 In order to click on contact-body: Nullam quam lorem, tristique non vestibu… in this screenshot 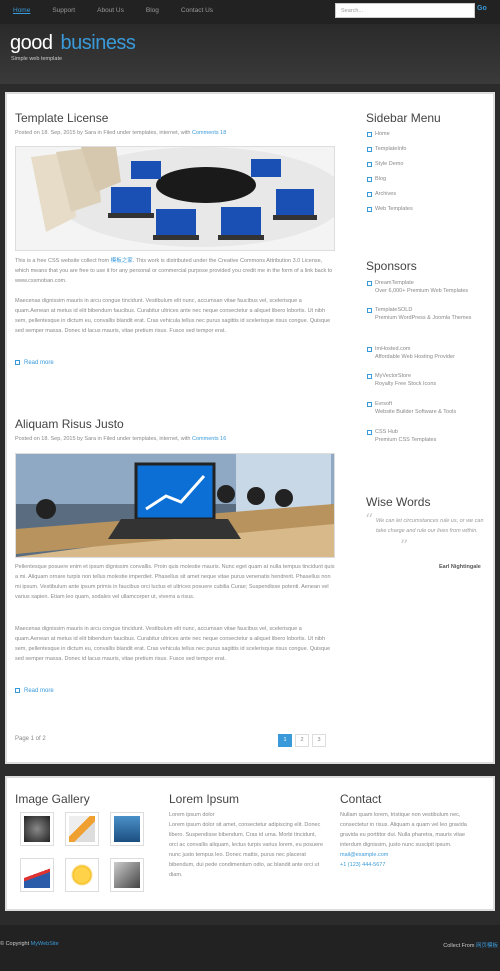, I will do `click(403, 830)`.